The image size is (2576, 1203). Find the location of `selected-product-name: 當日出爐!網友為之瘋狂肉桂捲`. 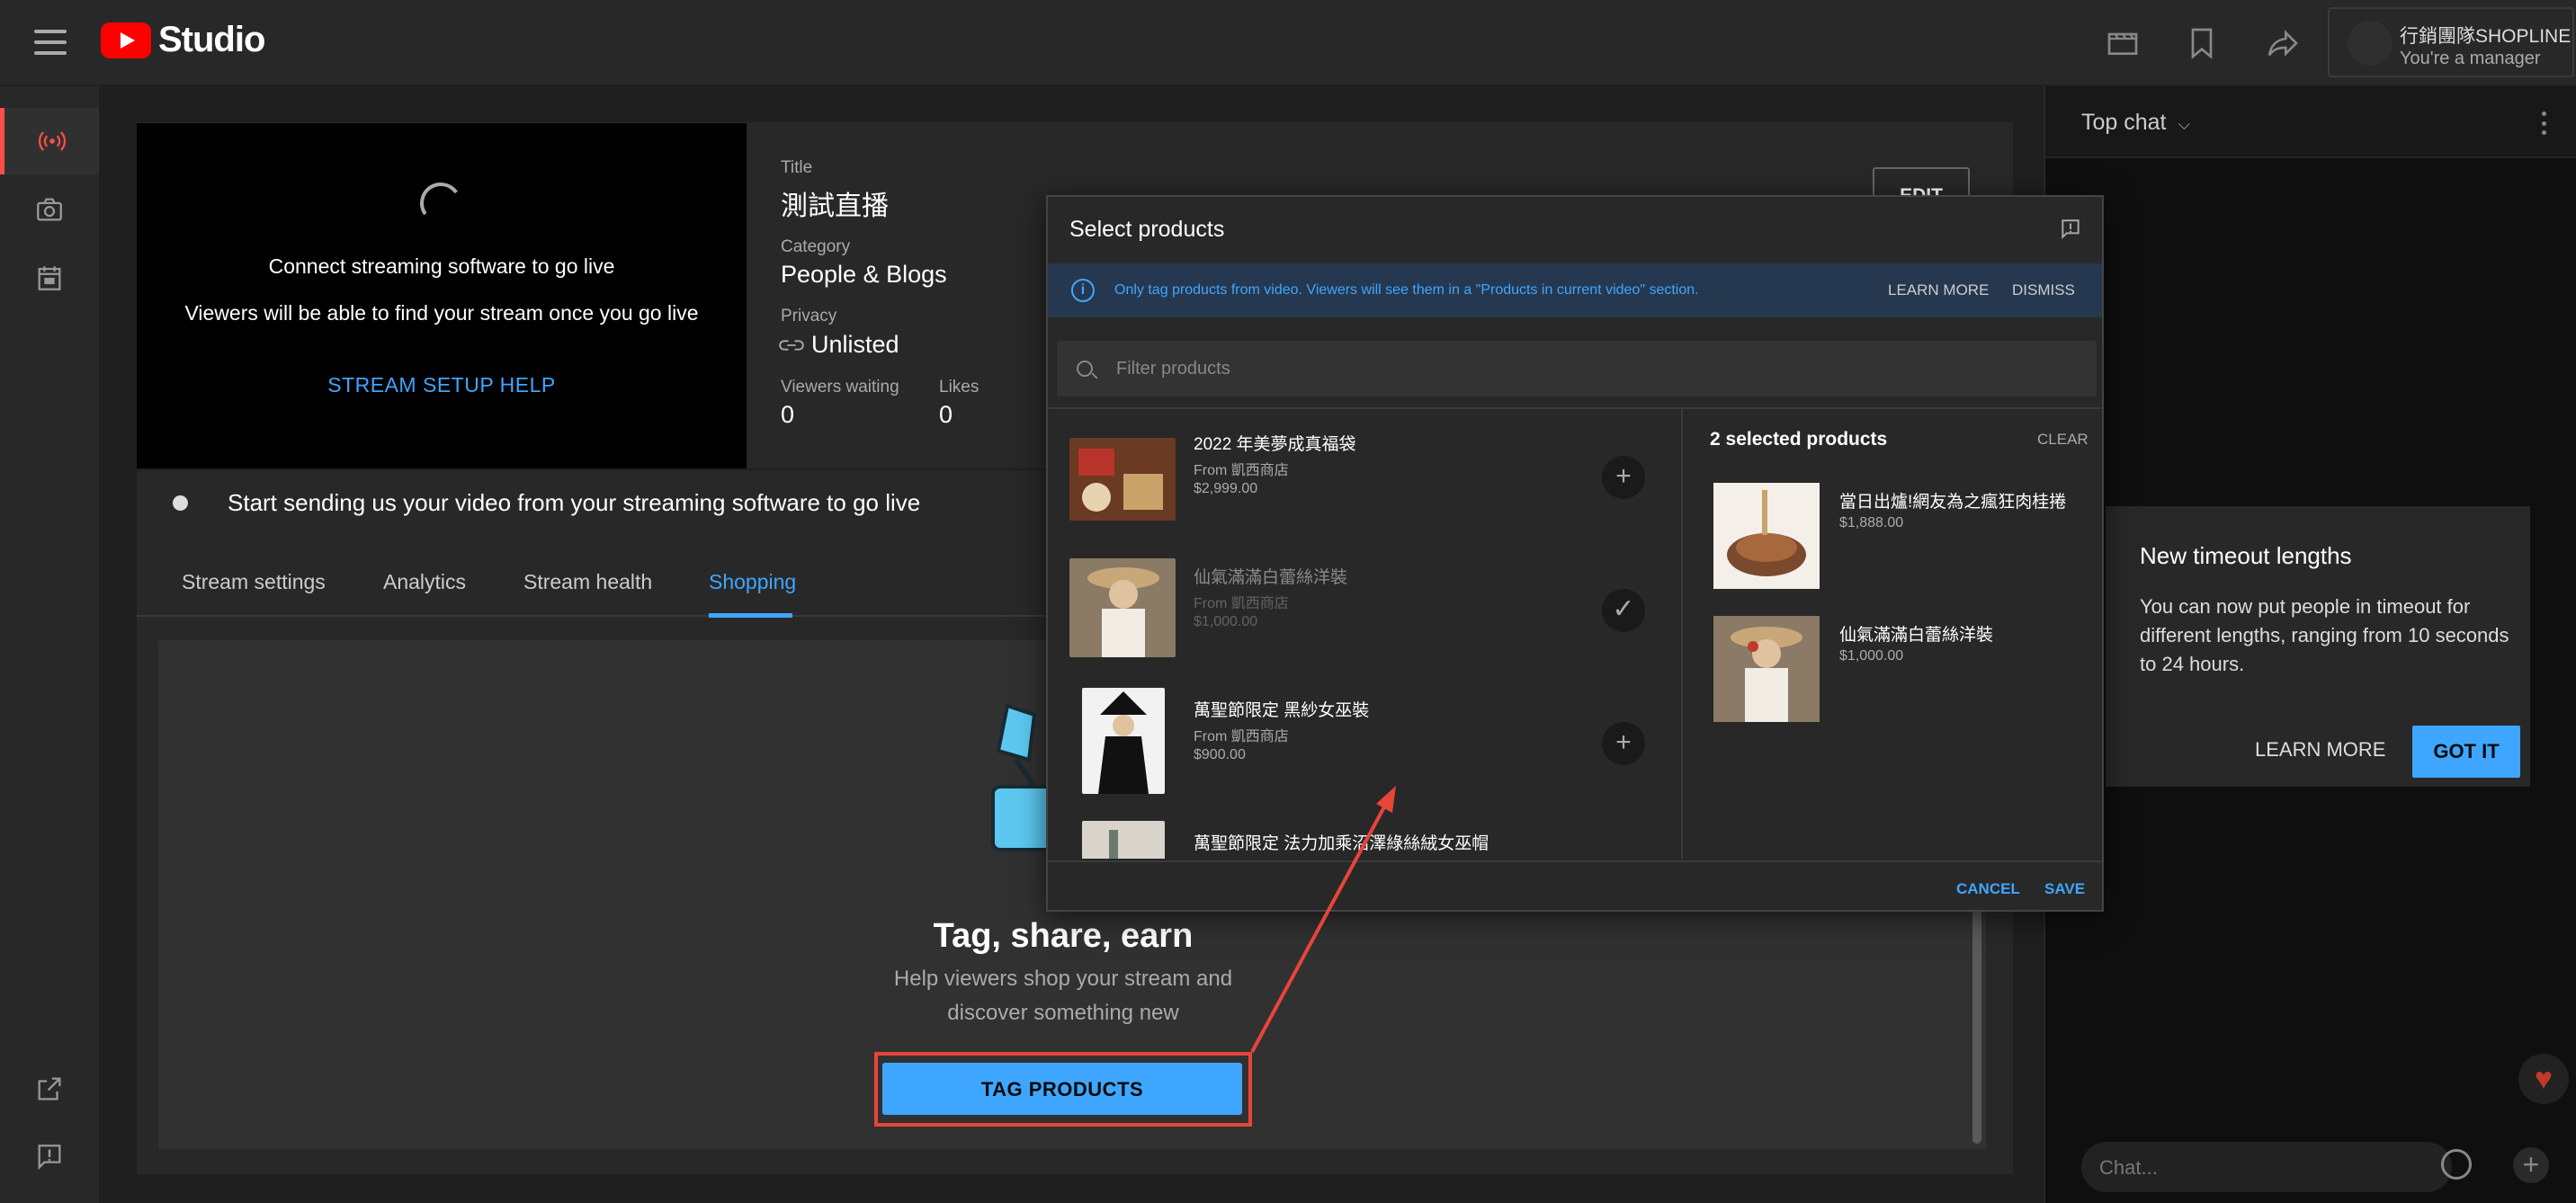

selected-product-name: 當日出爐!網友為之瘋狂肉桂捲 is located at coordinates (1953, 503).